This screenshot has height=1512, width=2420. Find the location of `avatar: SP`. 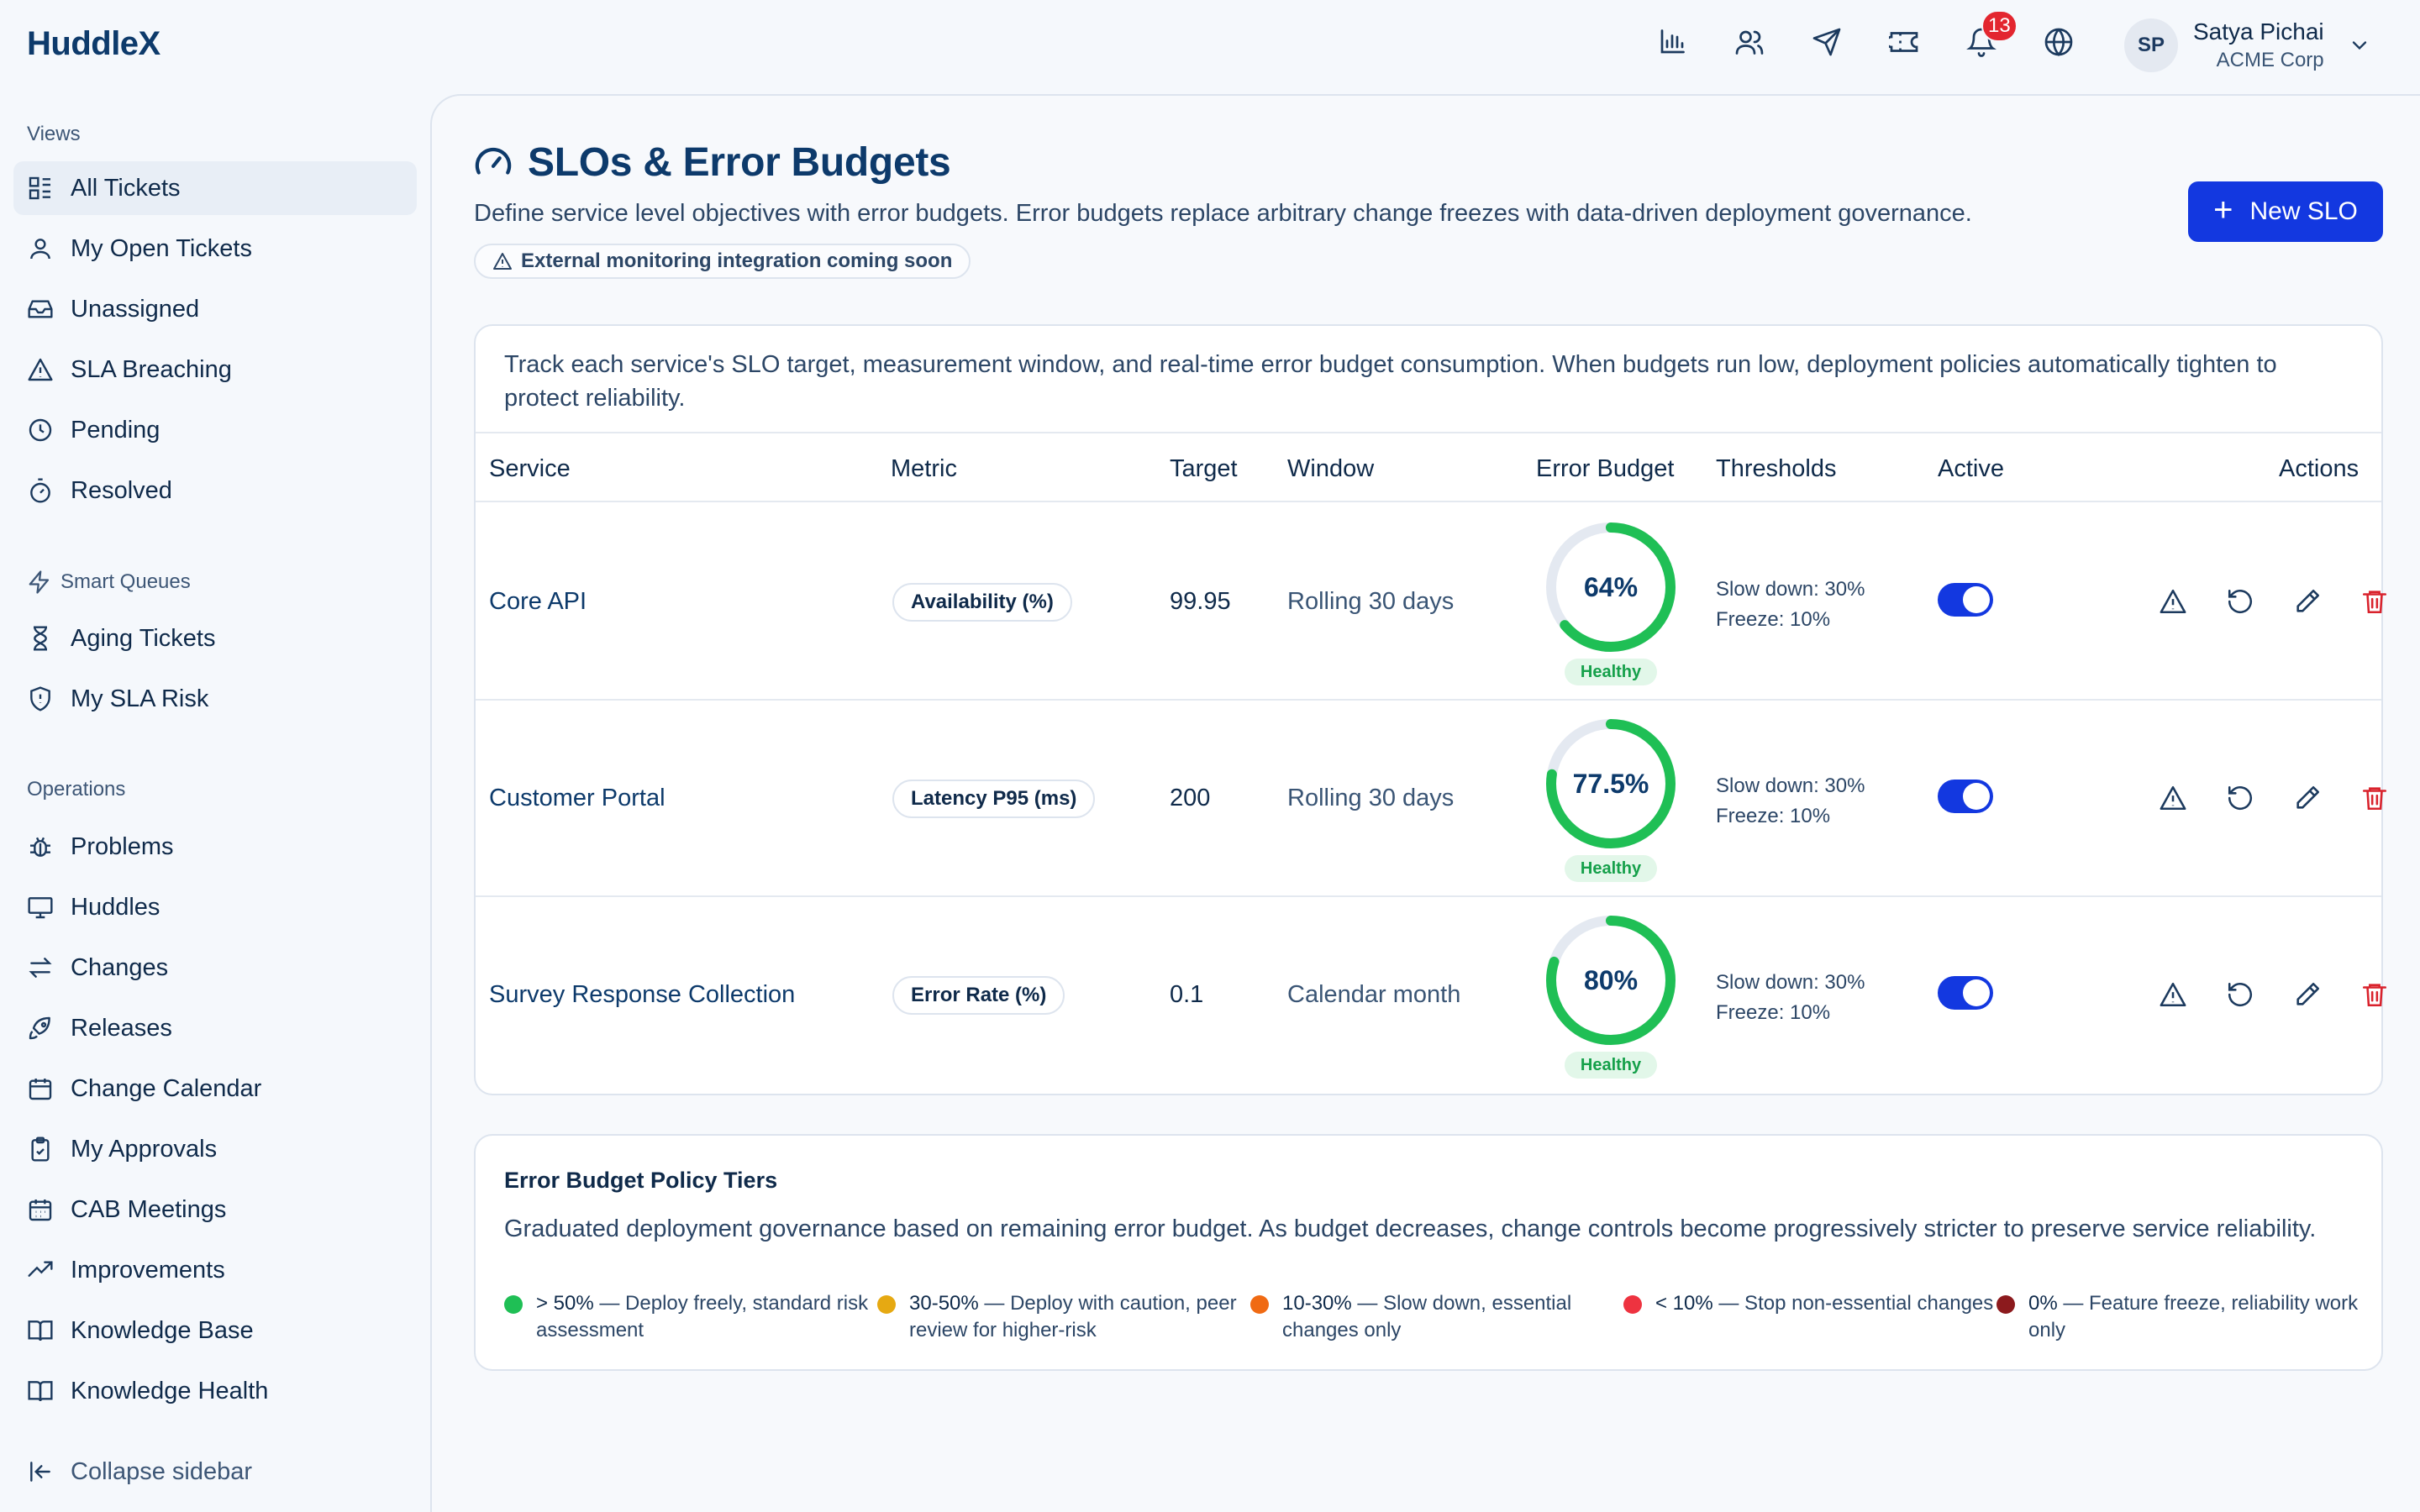

avatar: SP is located at coordinates (2151, 45).